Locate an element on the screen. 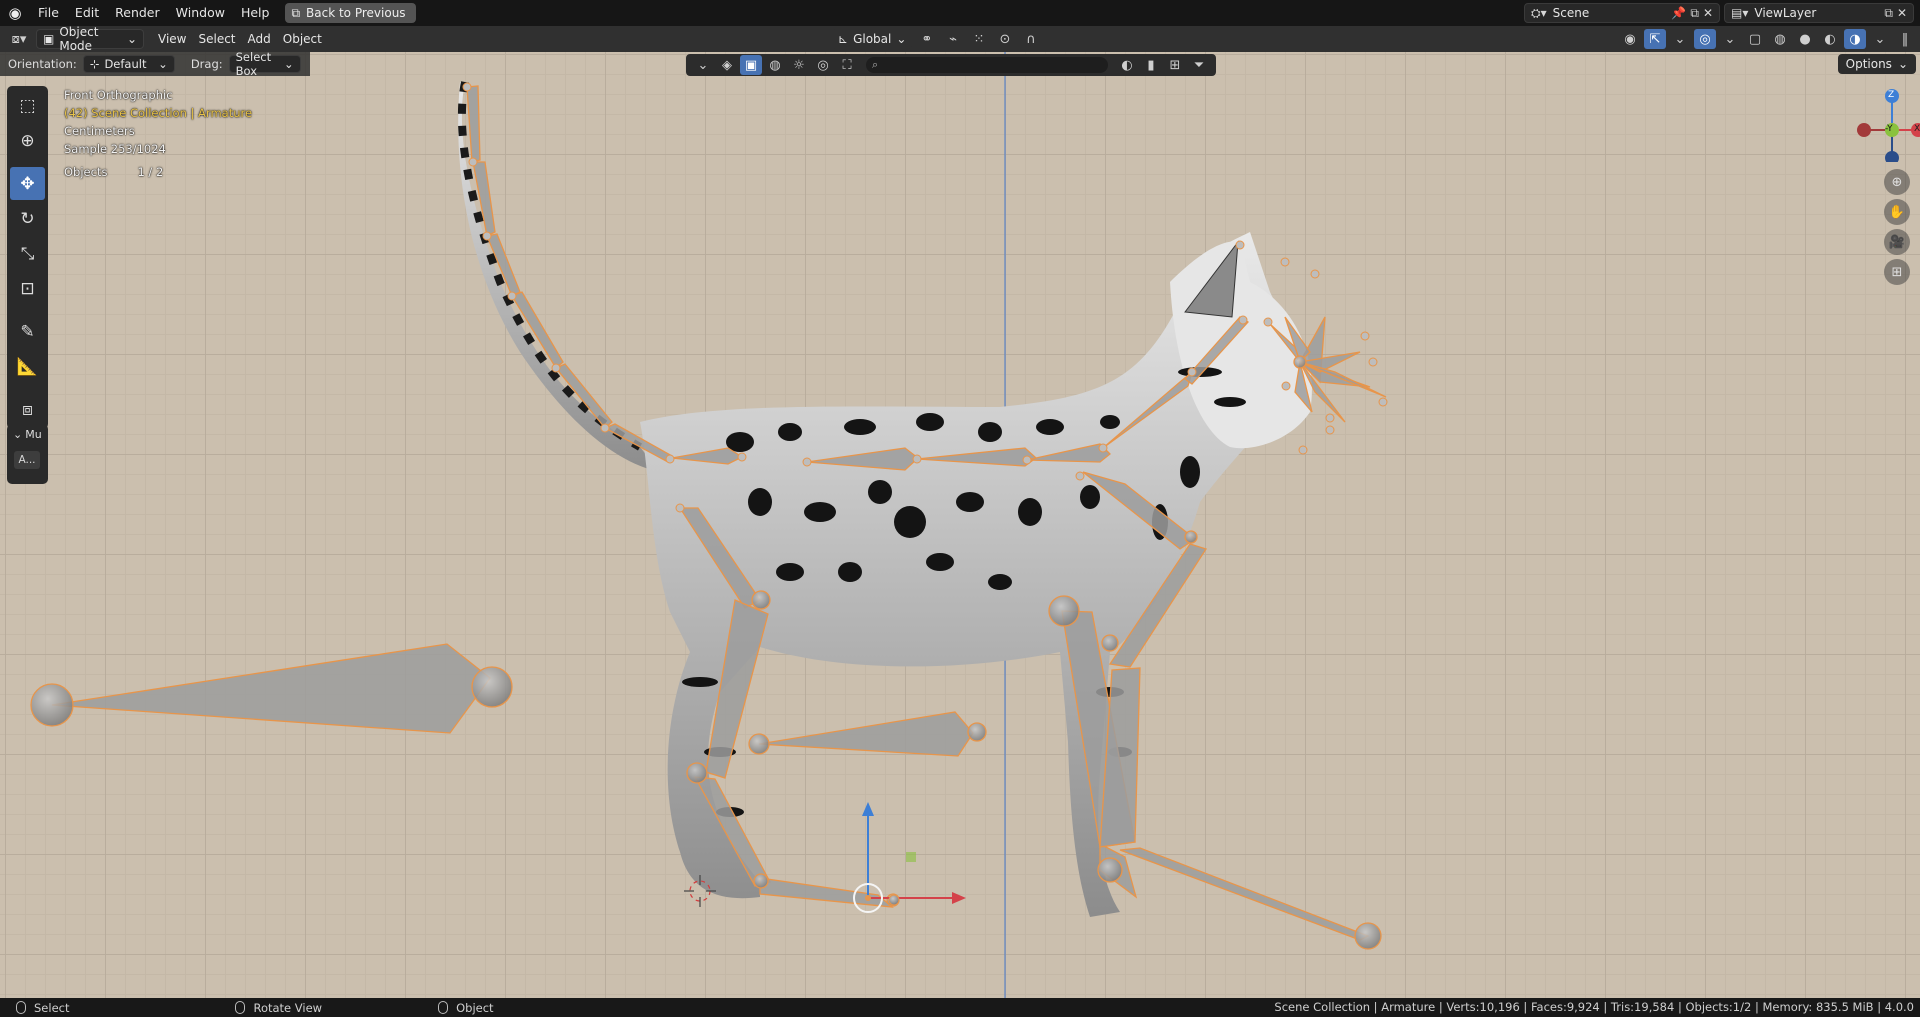 The image size is (1920, 1017). options-dropdown: Options ⌄ is located at coordinates (1876, 64).